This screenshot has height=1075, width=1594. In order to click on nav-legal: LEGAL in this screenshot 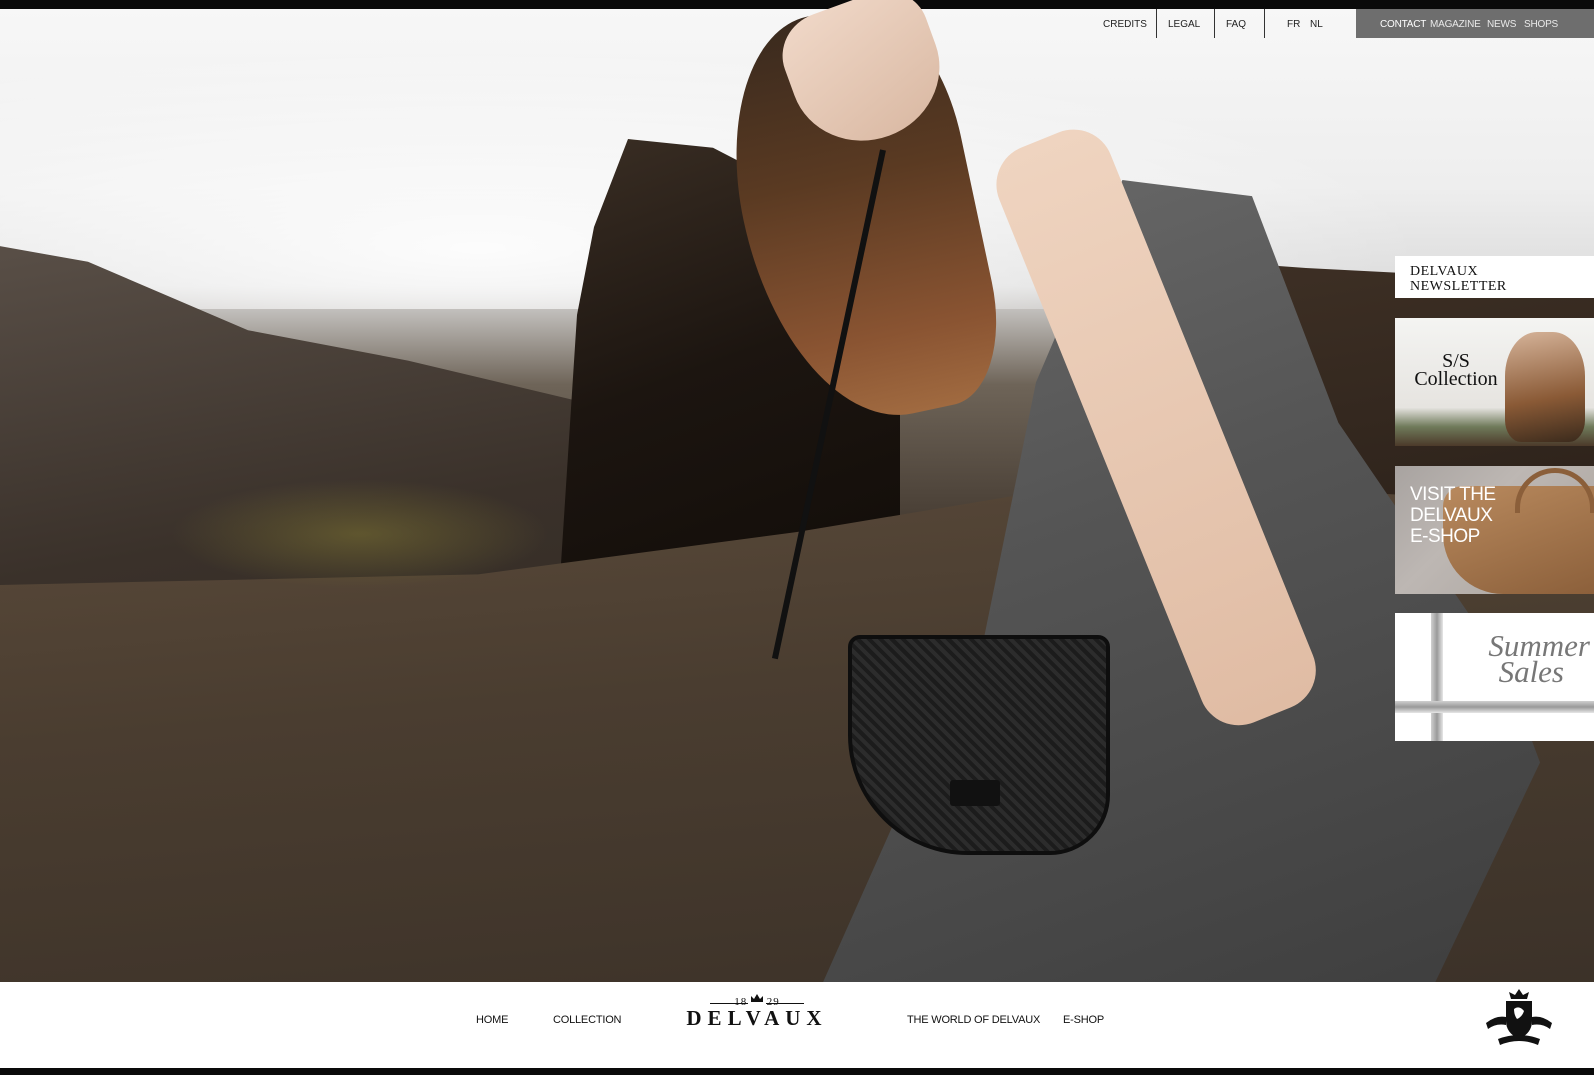, I will do `click(1184, 23)`.